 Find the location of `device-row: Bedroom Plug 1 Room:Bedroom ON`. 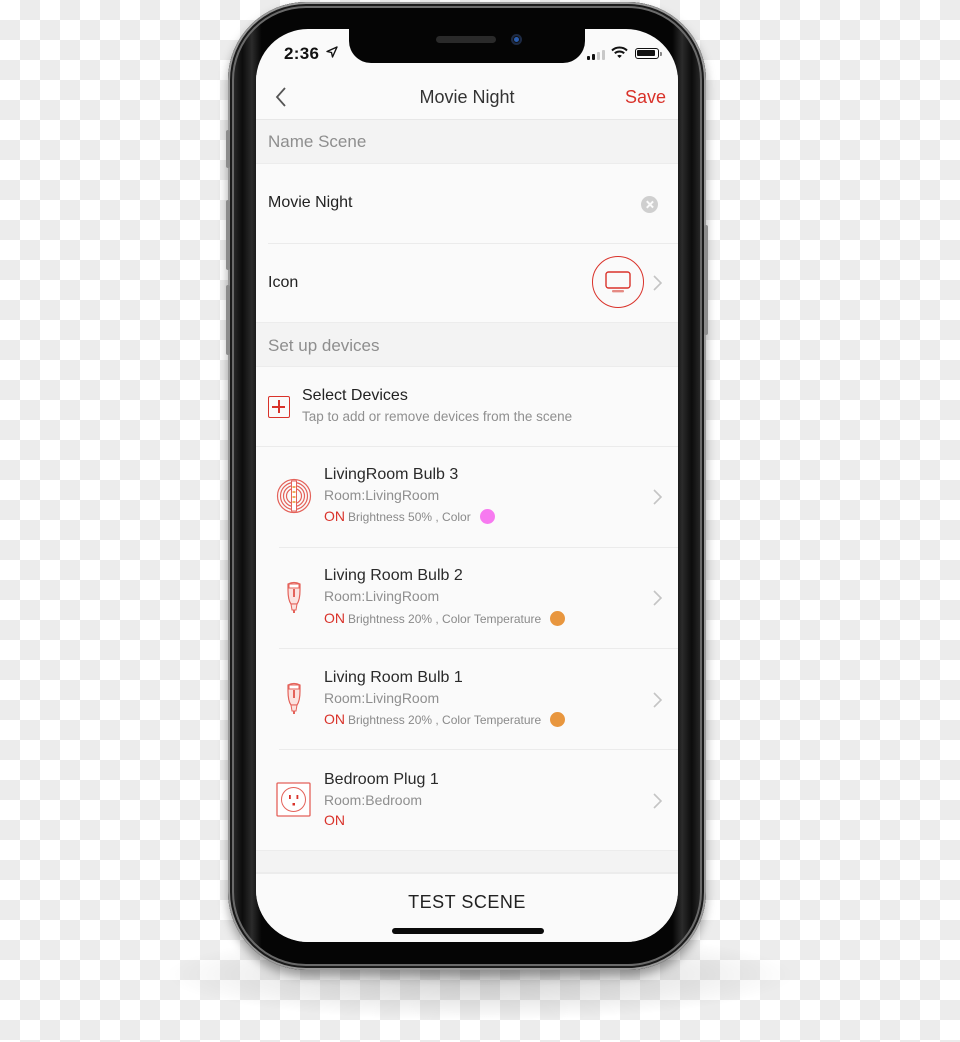

device-row: Bedroom Plug 1 Room:Bedroom ON is located at coordinates (467, 800).